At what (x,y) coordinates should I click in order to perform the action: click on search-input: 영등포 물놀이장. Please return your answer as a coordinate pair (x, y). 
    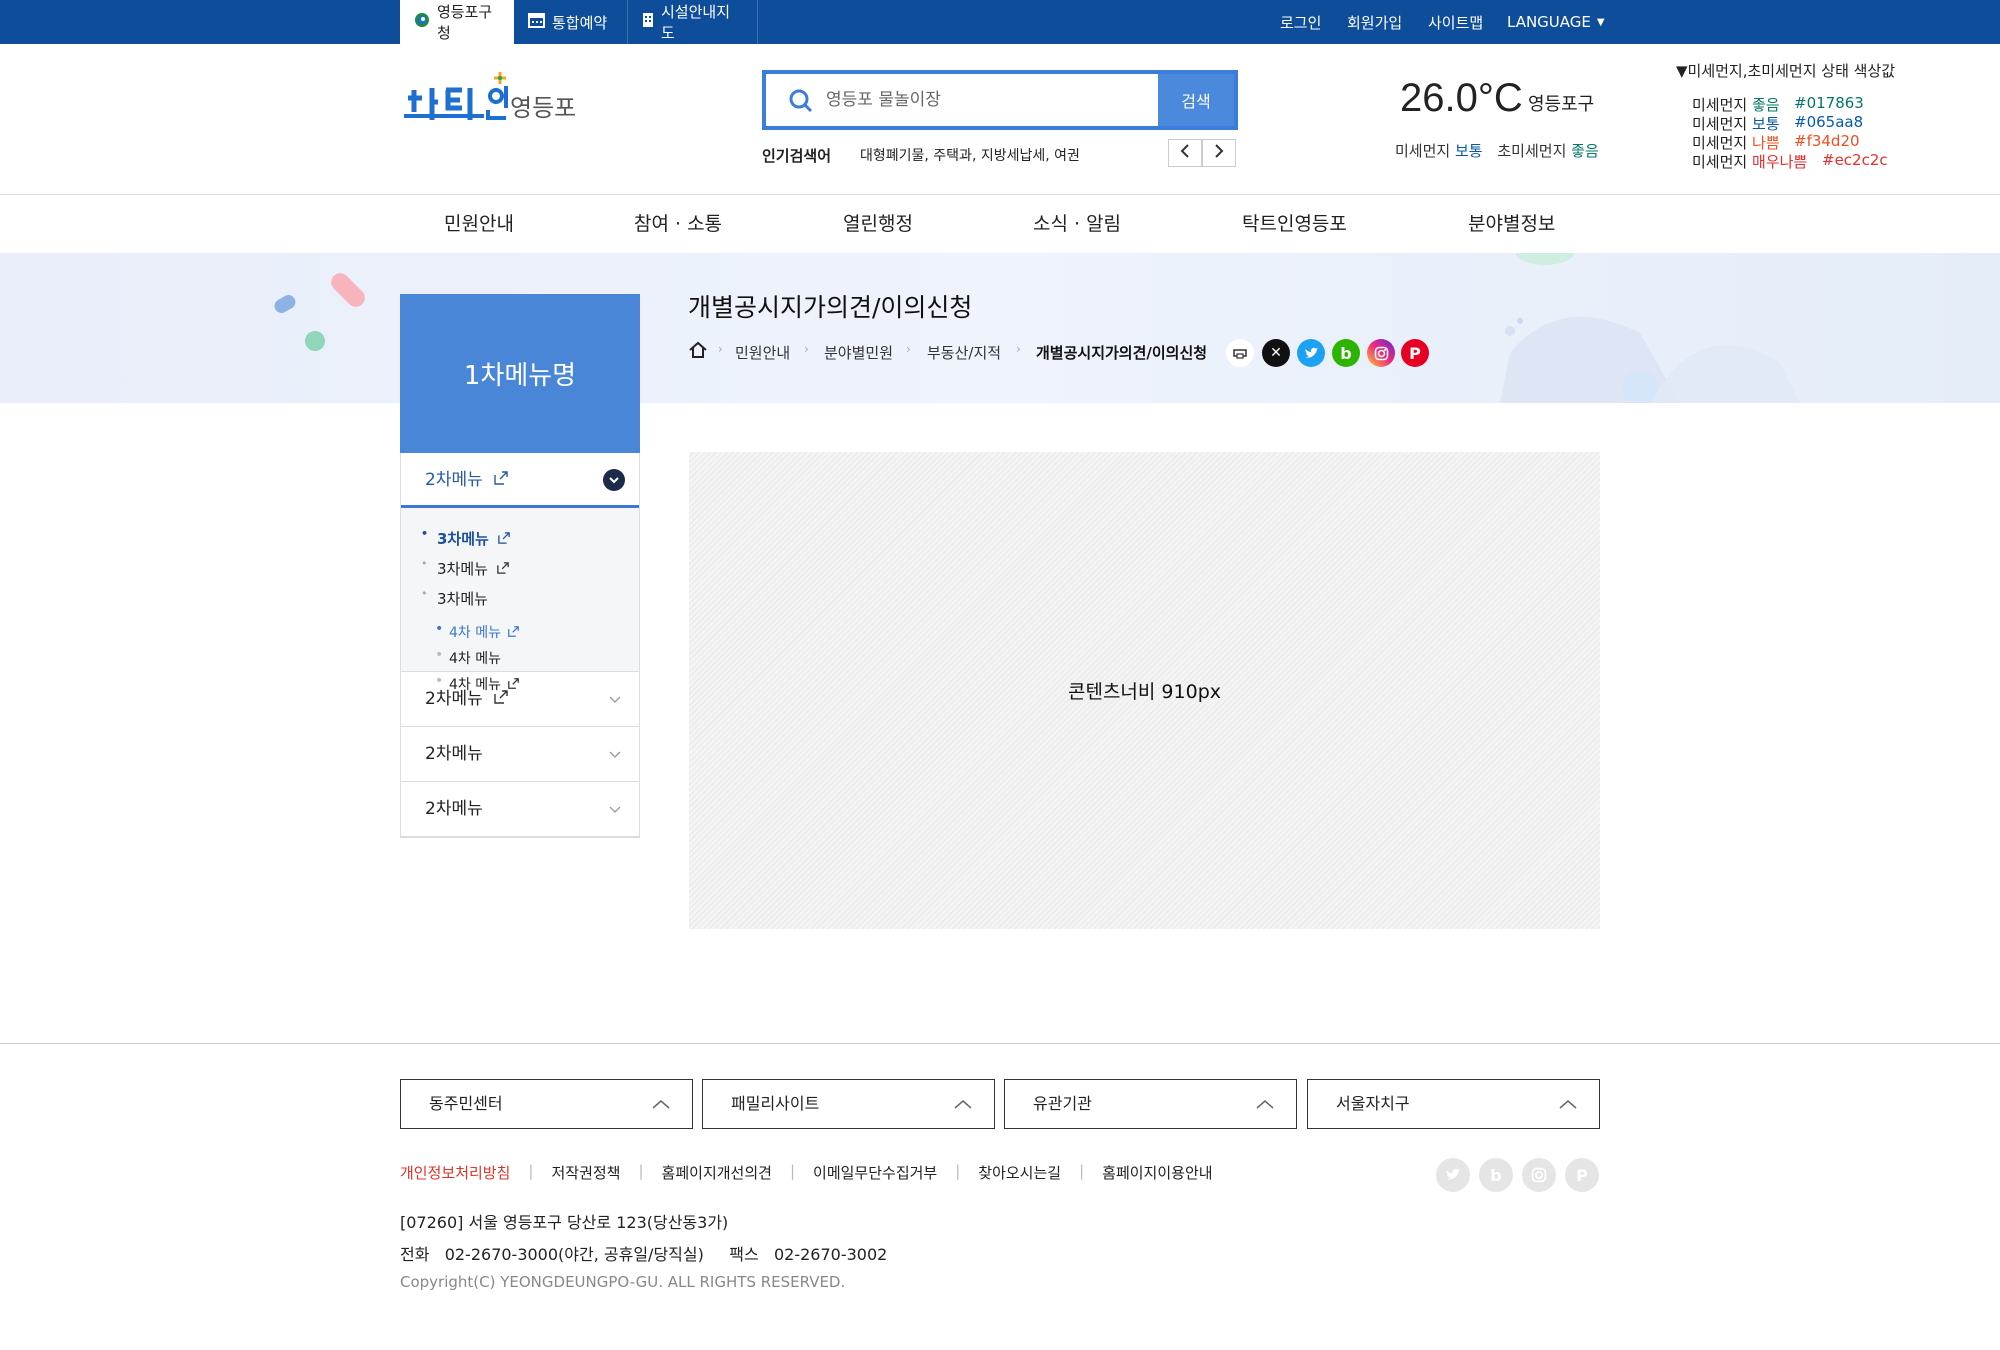
    Looking at the image, I should click on (883, 100).